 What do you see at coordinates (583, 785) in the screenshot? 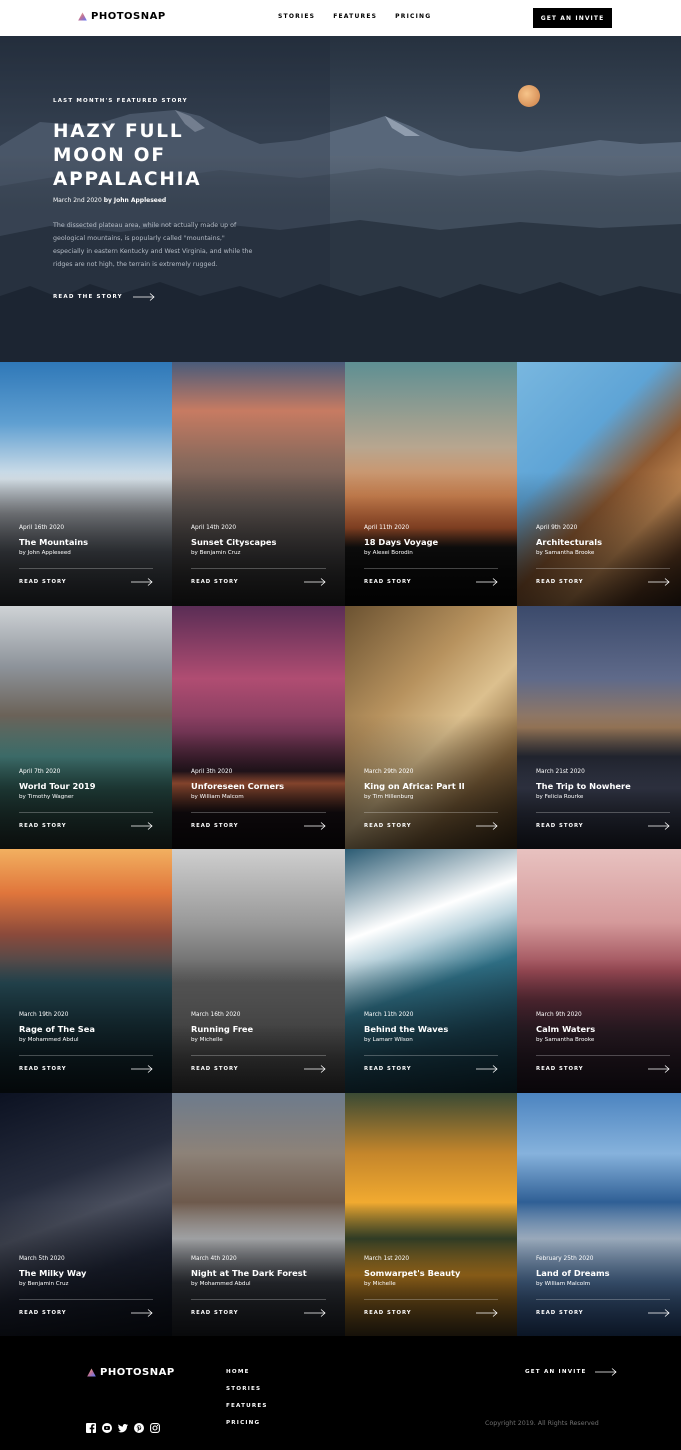
I see `story-title: The Trip to Nowhere` at bounding box center [583, 785].